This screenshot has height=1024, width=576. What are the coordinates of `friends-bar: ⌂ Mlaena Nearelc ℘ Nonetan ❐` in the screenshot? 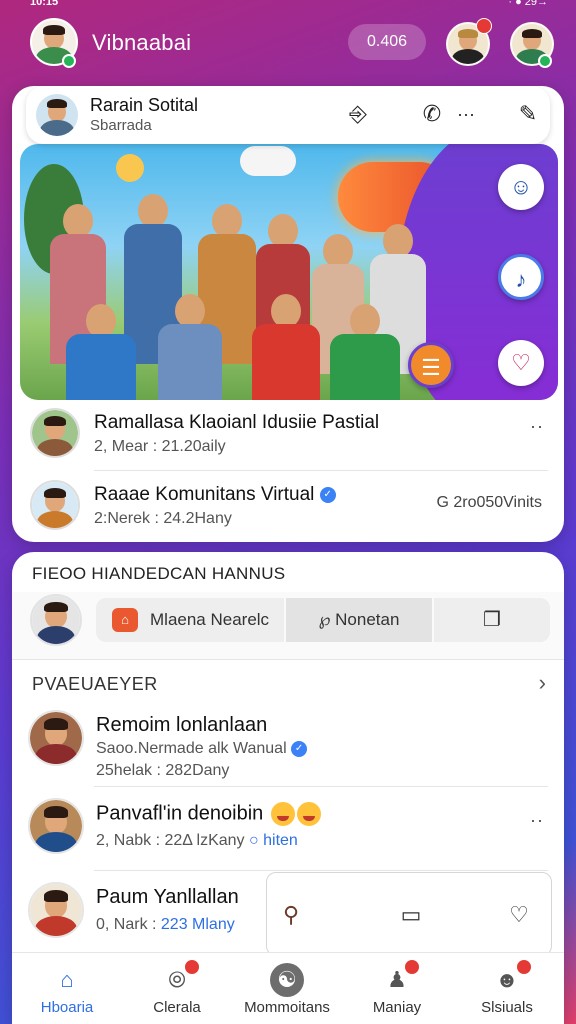 It's located at (288, 626).